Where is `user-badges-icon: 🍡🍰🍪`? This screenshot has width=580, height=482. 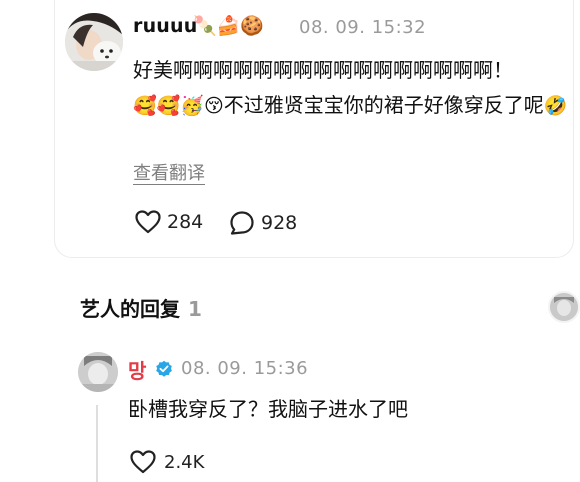
user-badges-icon: 🍡🍰🍪 is located at coordinates (228, 26).